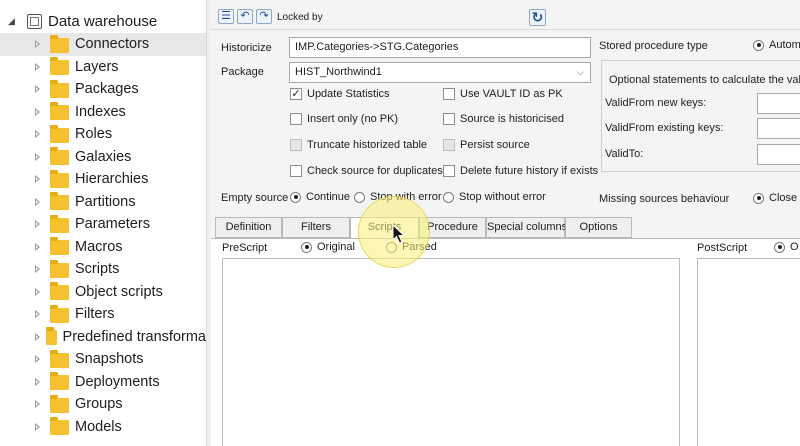 The width and height of the screenshot is (800, 446). What do you see at coordinates (384, 228) in the screenshot?
I see `tab-scripts: Scripts` at bounding box center [384, 228].